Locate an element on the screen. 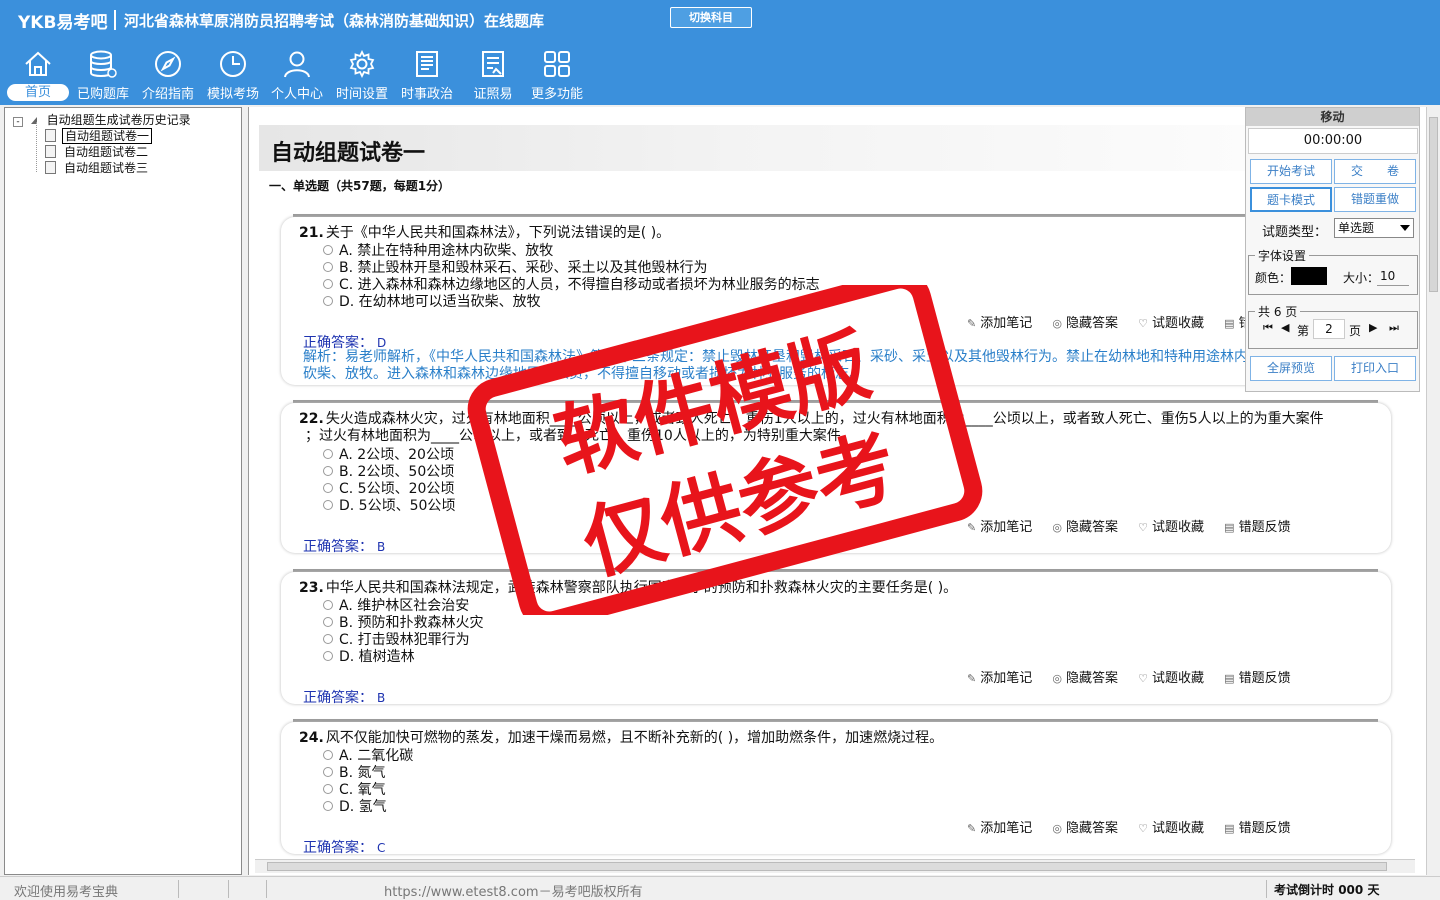 This screenshot has height=900, width=1440. option-text: D. 植树造林 is located at coordinates (377, 657).